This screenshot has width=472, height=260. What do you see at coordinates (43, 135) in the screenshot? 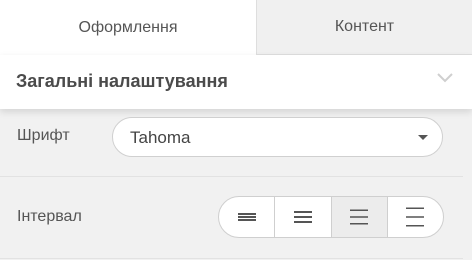
I see `font-label: Шрифт` at bounding box center [43, 135].